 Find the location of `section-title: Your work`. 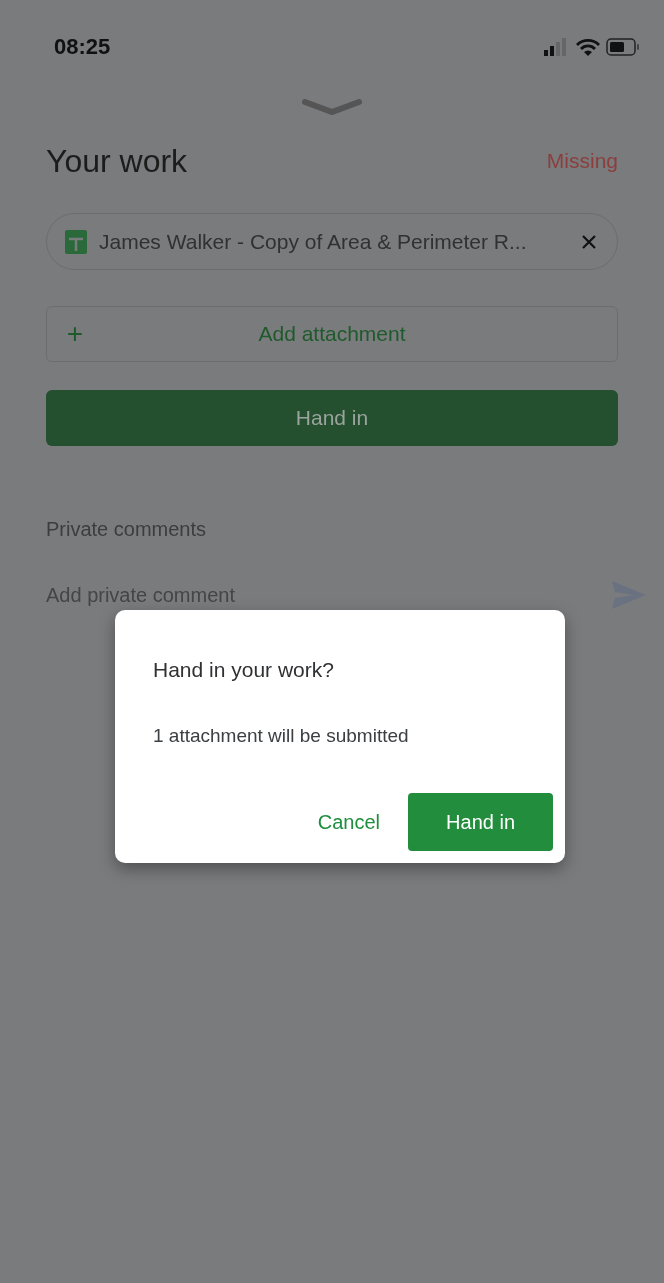

section-title: Your work is located at coordinates (117, 161).